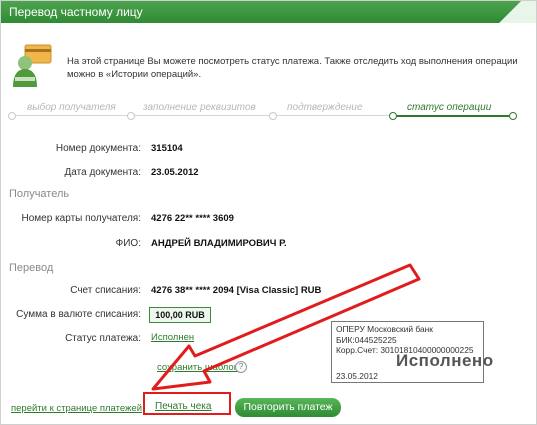 This screenshot has height=425, width=537. Describe the element at coordinates (167, 148) in the screenshot. I see `doc-number-value: 315104` at that location.